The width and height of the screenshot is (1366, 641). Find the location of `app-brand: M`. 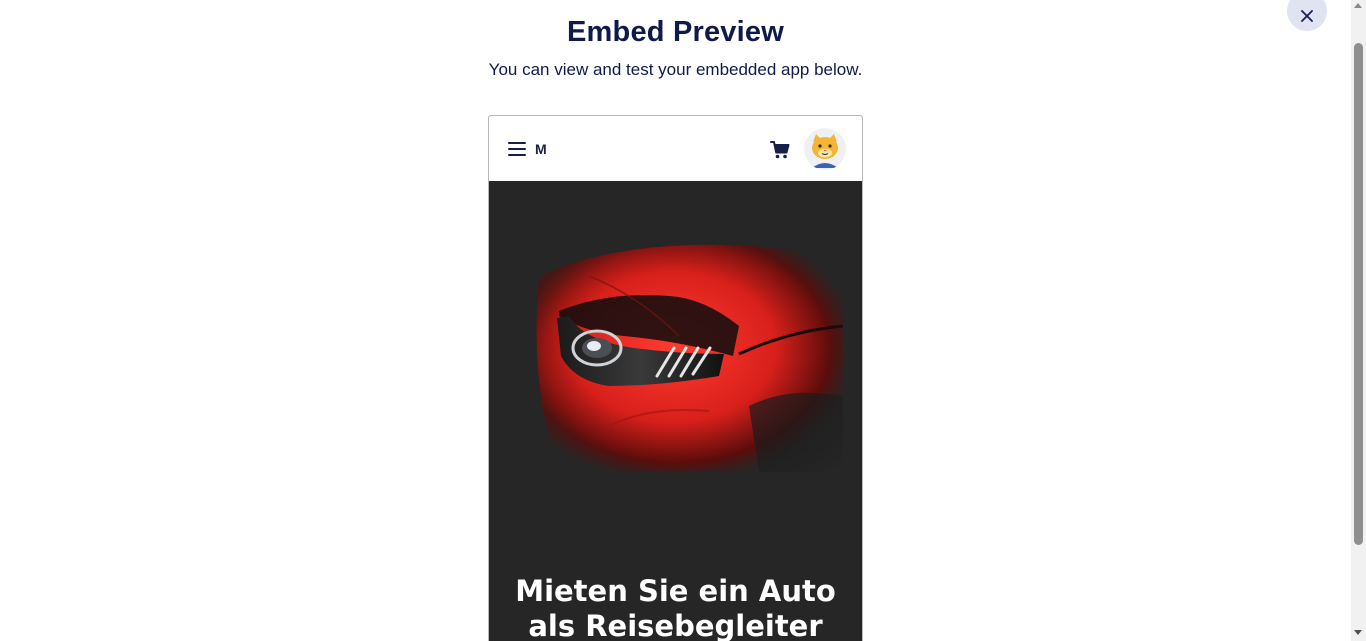

app-brand: M is located at coordinates (541, 149).